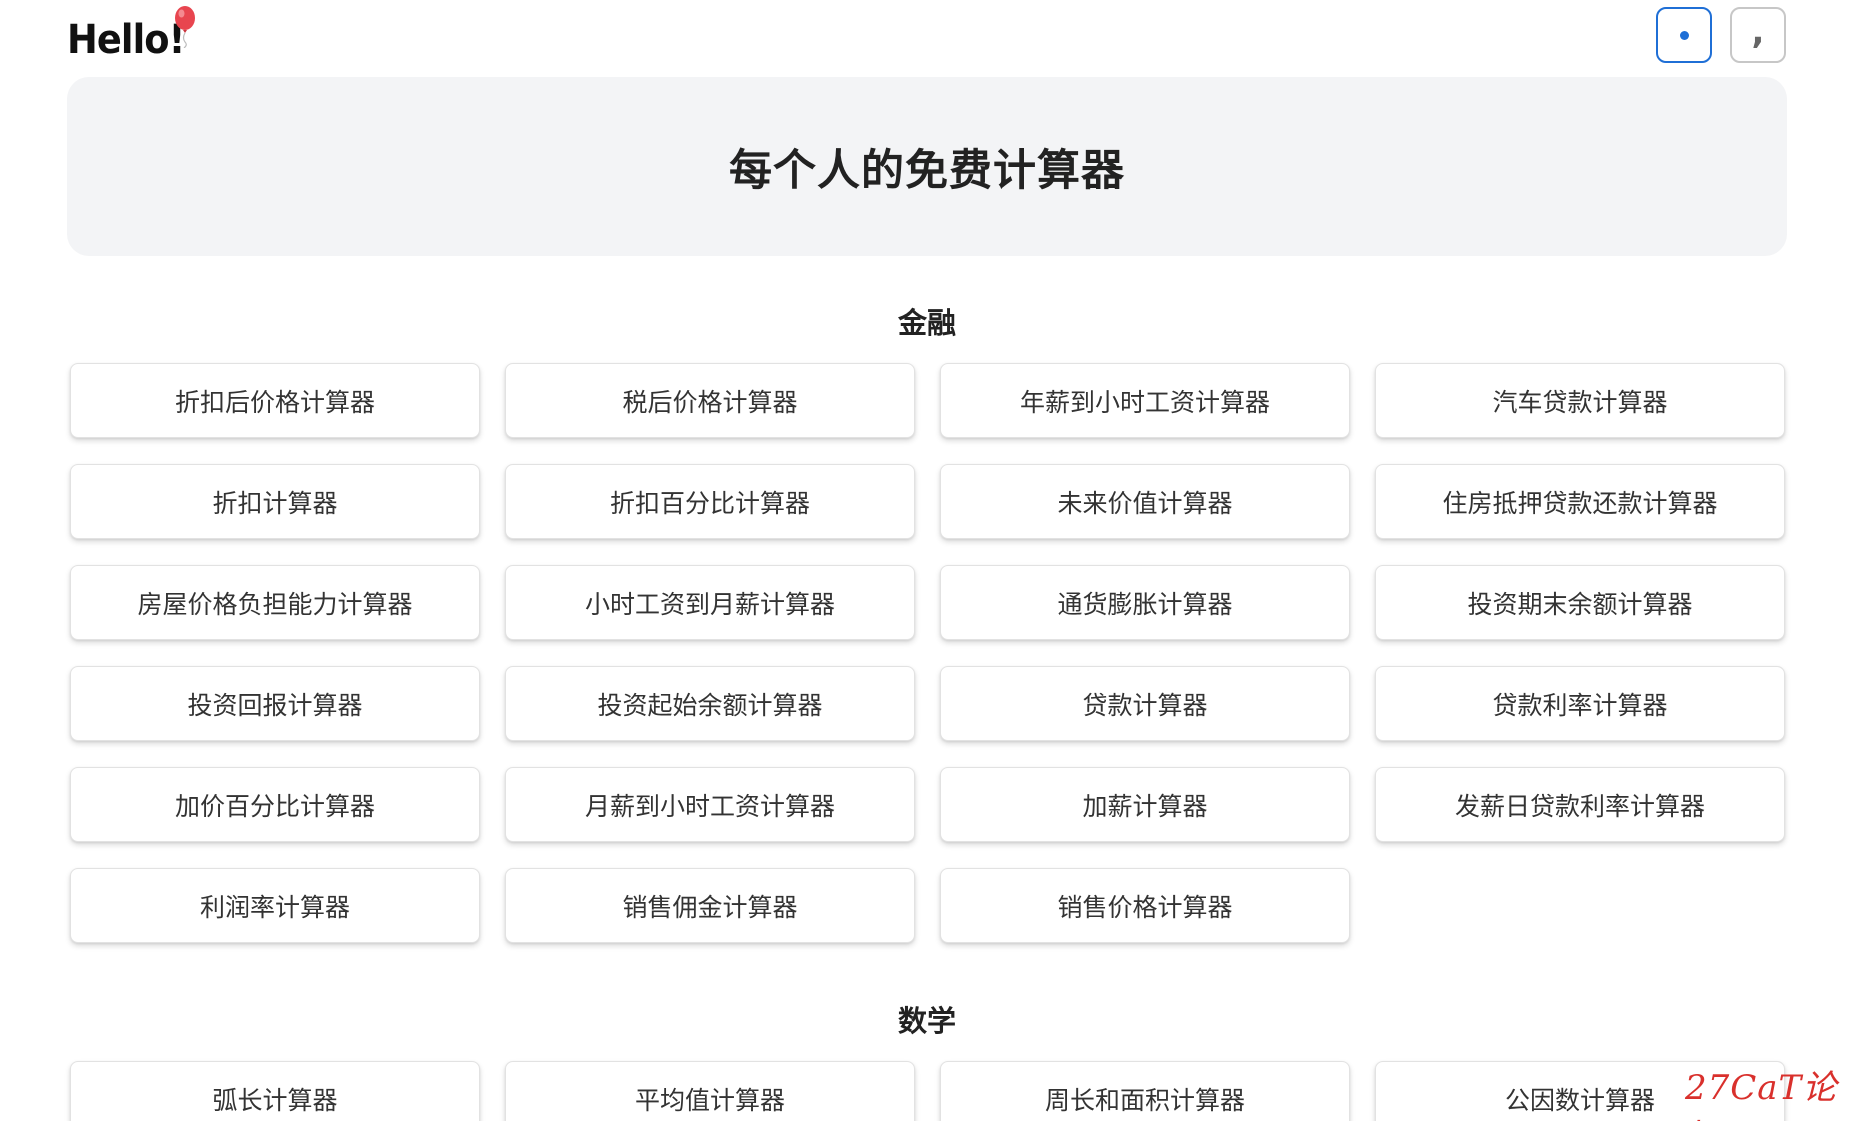  I want to click on calculator-card: 折扣后价格计算器, so click(275, 400).